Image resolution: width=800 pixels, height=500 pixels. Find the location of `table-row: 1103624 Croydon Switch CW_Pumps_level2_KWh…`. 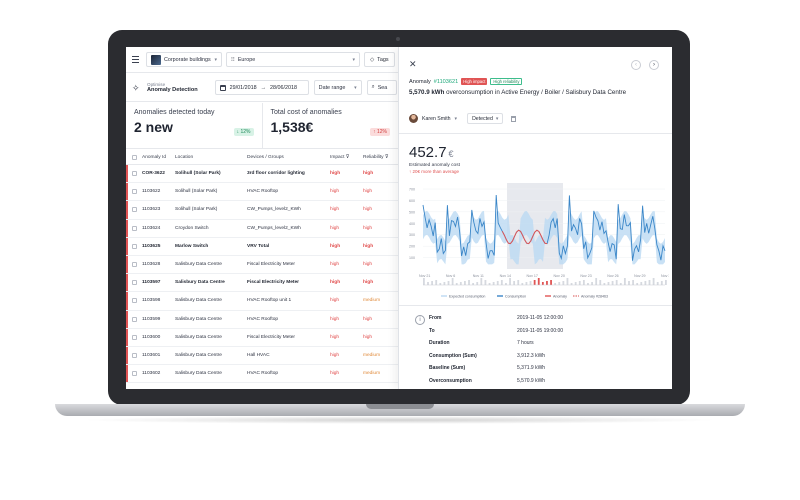

table-row: 1103624 Croydon Switch CW_Pumps_level2_KWh… is located at coordinates (262, 228).